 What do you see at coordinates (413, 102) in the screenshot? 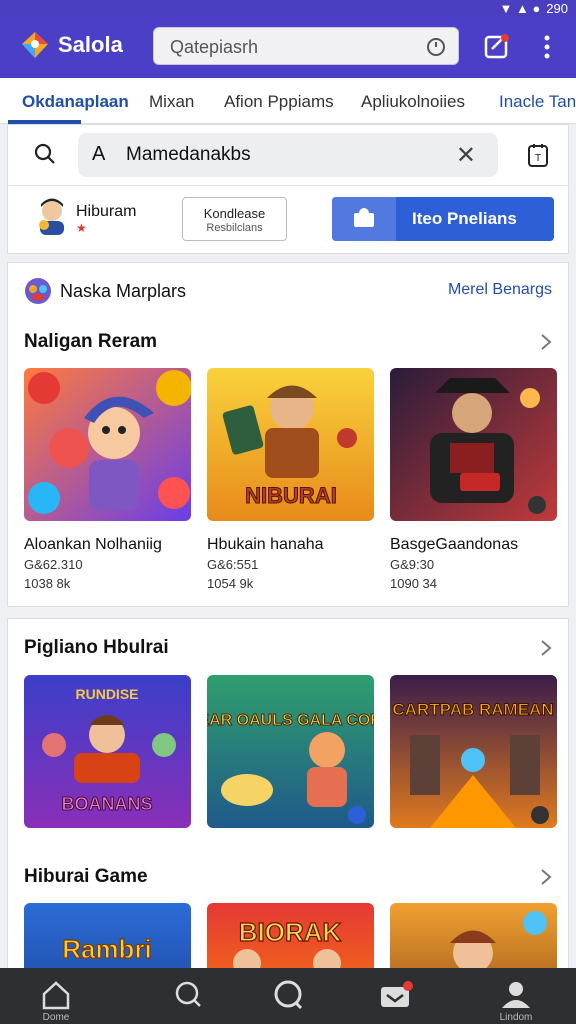
I see `tab-apliukolnoiies: Apliukolnoiies` at bounding box center [413, 102].